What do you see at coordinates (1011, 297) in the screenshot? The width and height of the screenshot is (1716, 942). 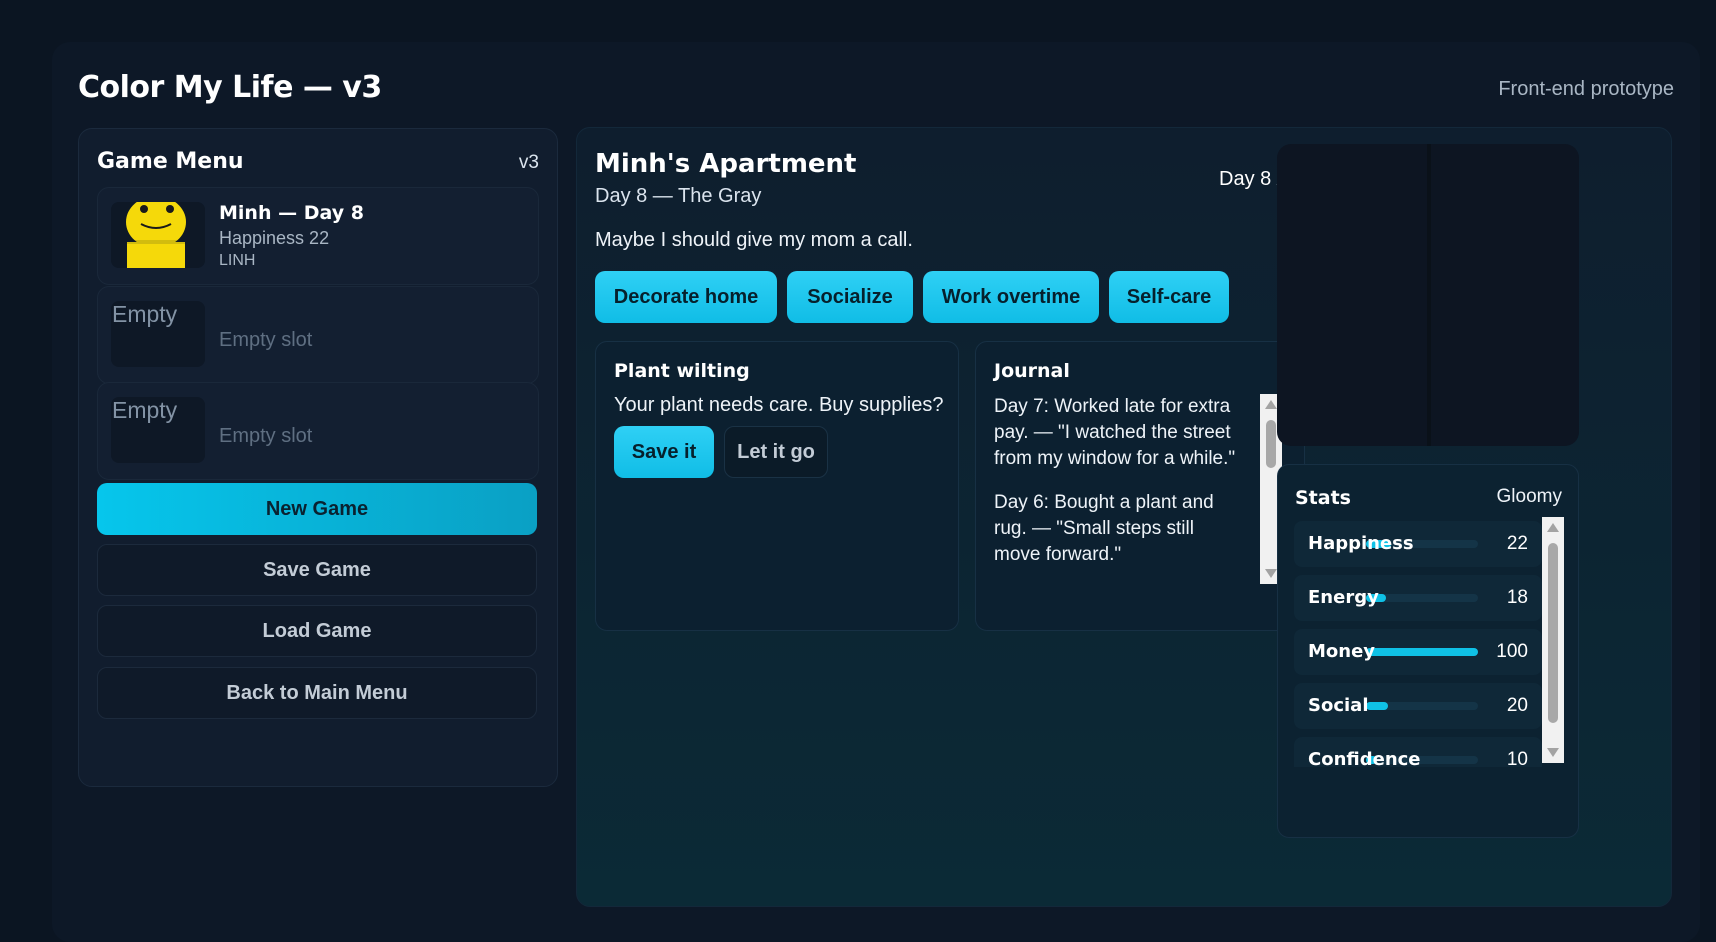 I see `work-overtime-button: Work overtime` at bounding box center [1011, 297].